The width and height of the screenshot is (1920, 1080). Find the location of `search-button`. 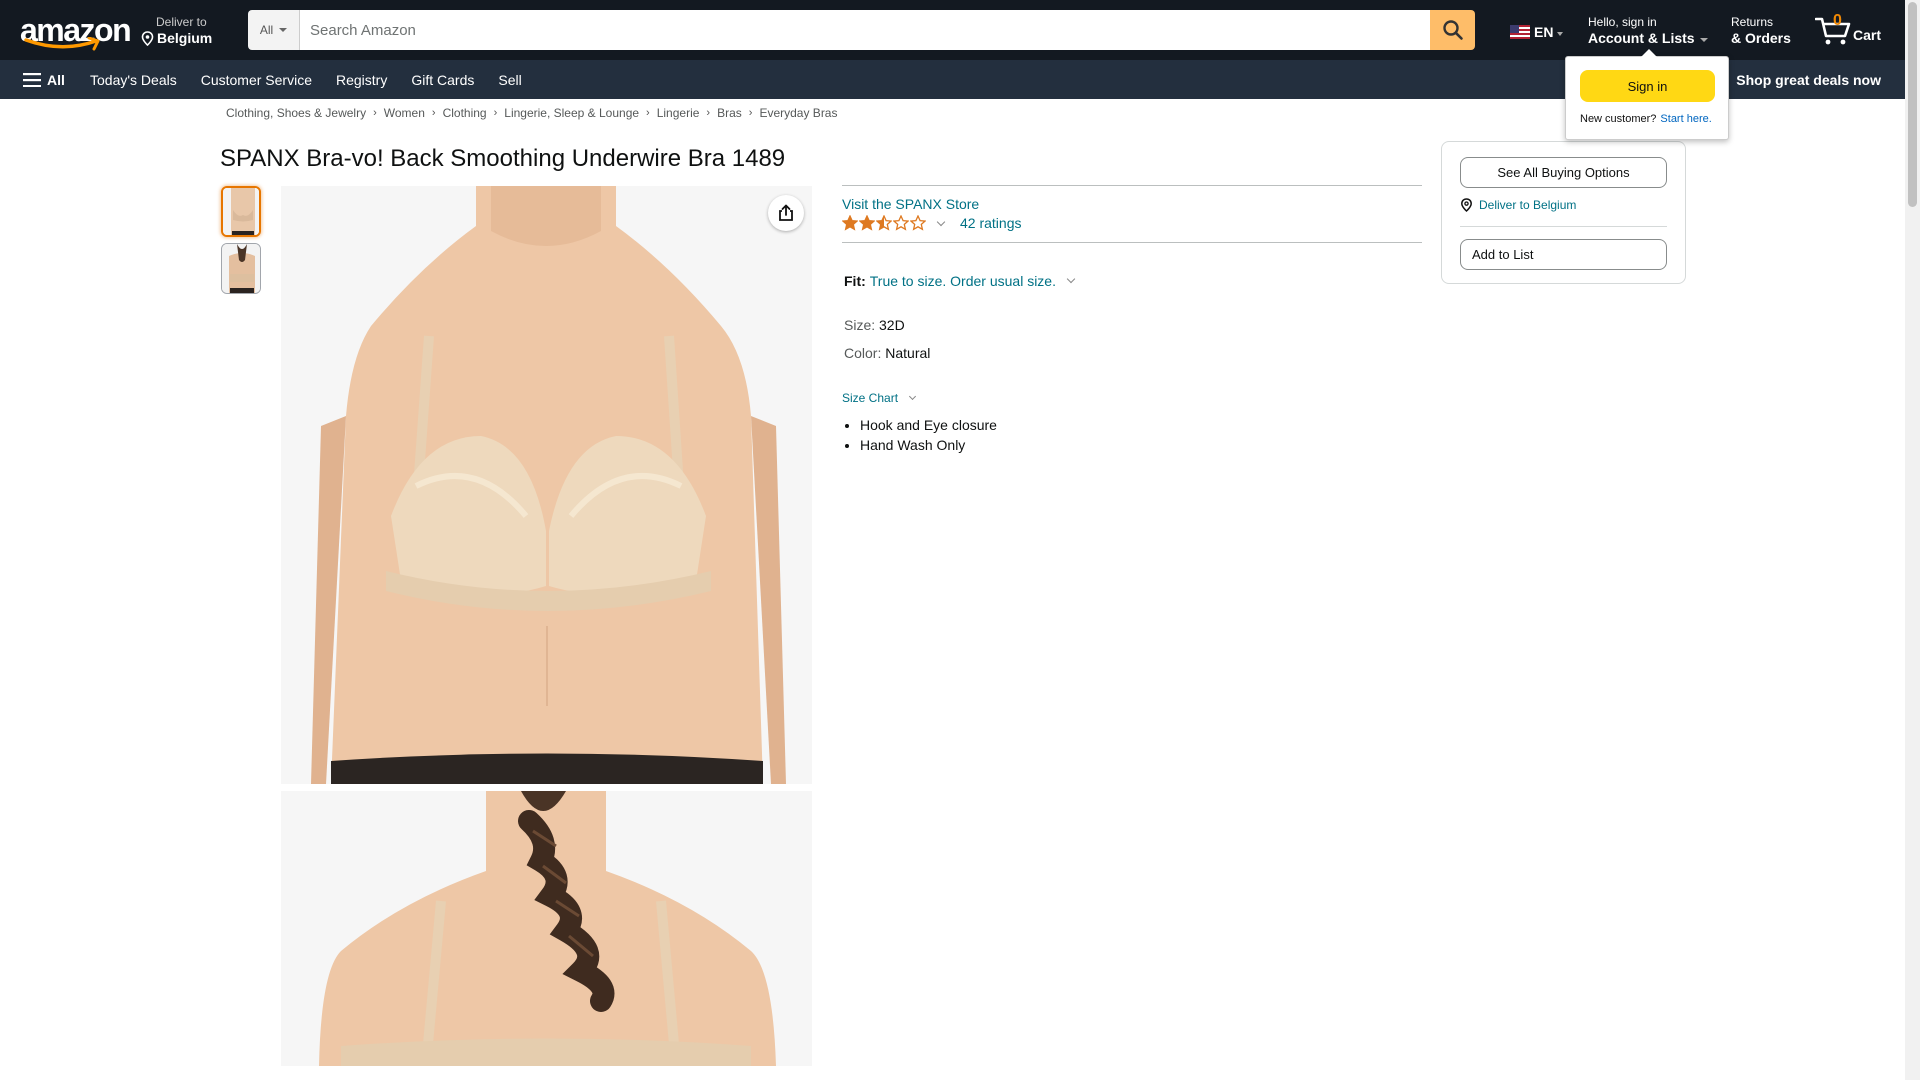

search-button is located at coordinates (1452, 30).